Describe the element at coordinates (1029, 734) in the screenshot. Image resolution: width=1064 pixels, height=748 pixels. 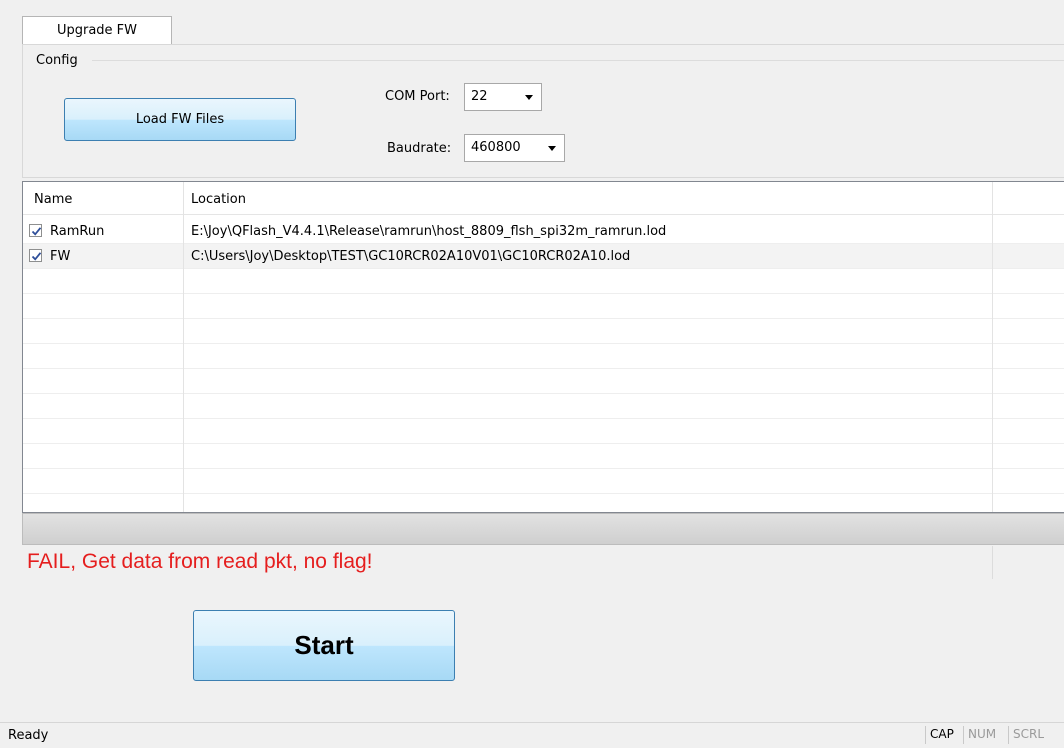
I see `scrl-indicator: SCRL` at that location.